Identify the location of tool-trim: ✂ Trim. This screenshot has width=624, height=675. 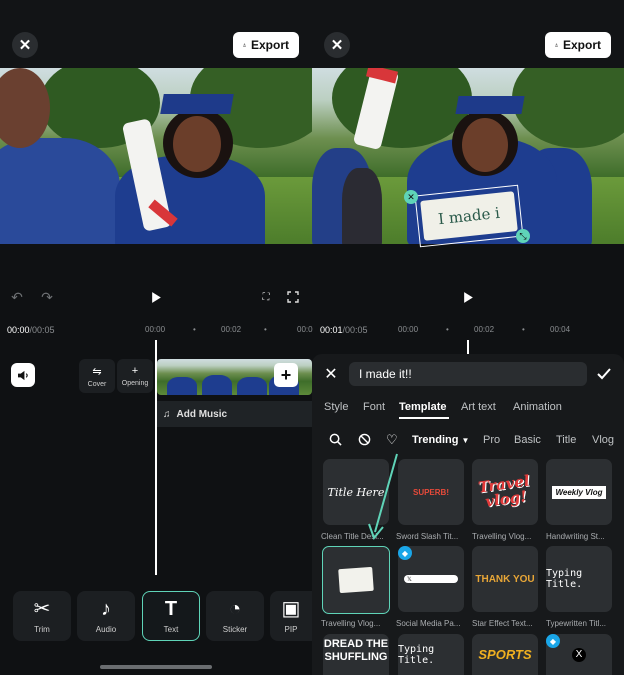
(42, 616).